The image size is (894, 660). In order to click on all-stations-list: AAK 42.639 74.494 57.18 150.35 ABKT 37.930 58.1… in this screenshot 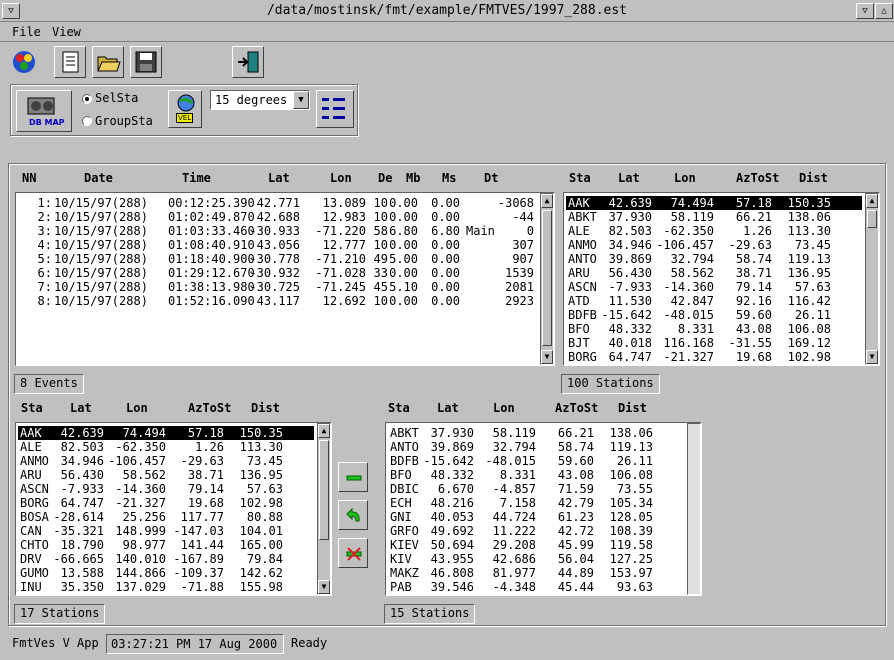, I will do `click(721, 279)`.